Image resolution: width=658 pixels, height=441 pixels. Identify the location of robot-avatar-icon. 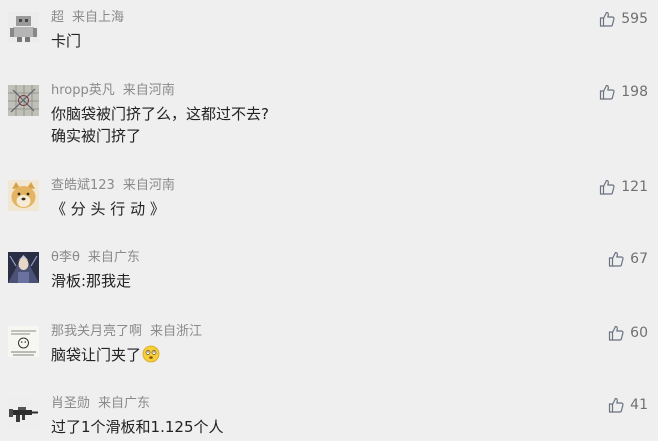
(23, 27).